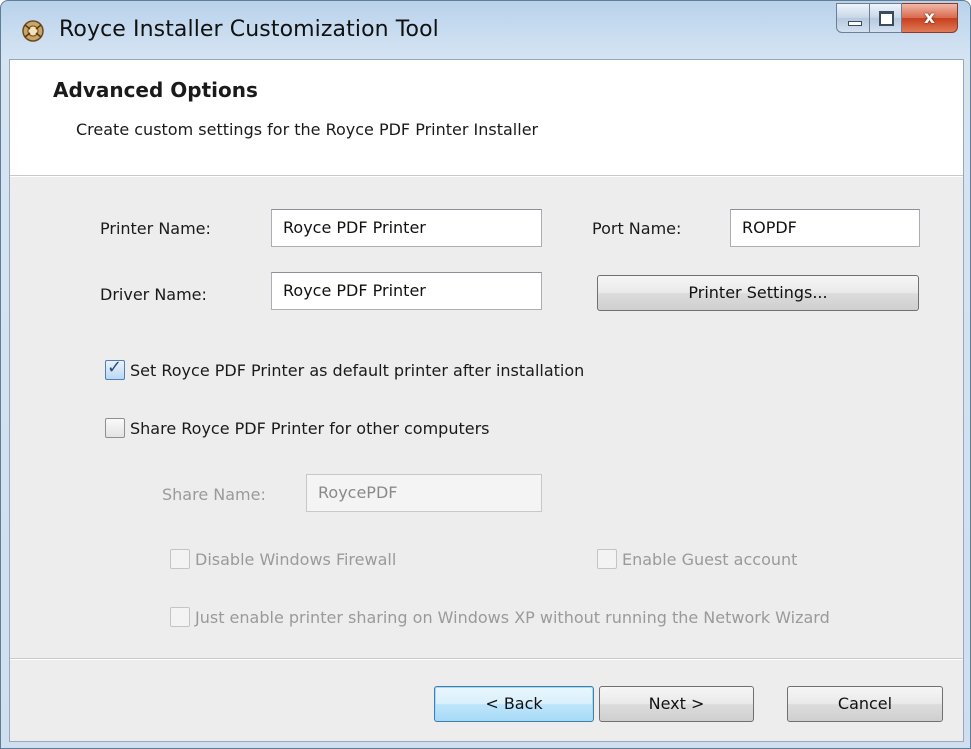 The width and height of the screenshot is (971, 749). Describe the element at coordinates (214, 494) in the screenshot. I see `share-name-label: Share Name:` at that location.